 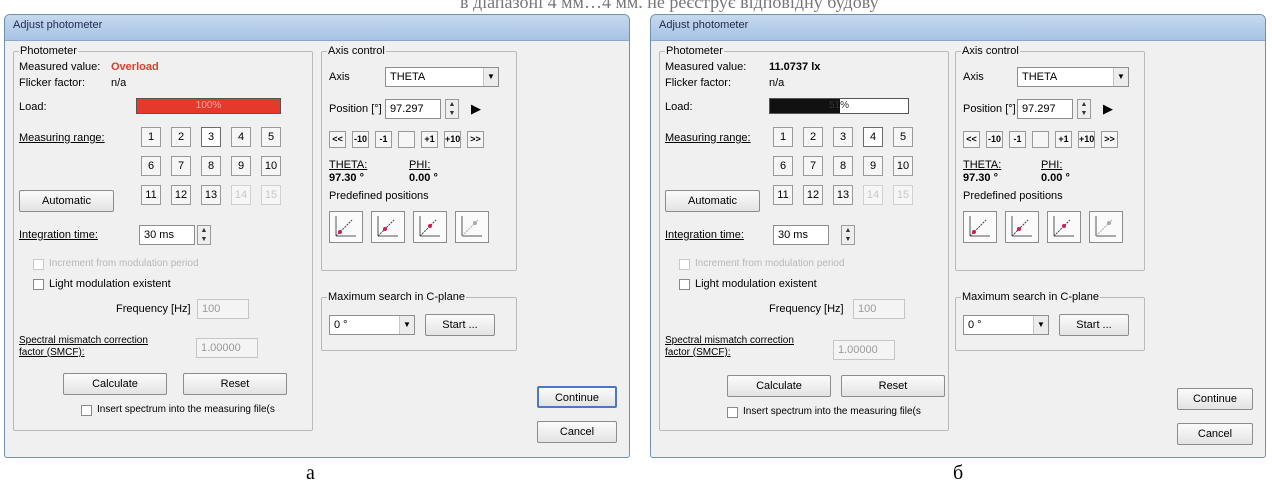 I want to click on measured-value-label: Measured value:, so click(x=706, y=67).